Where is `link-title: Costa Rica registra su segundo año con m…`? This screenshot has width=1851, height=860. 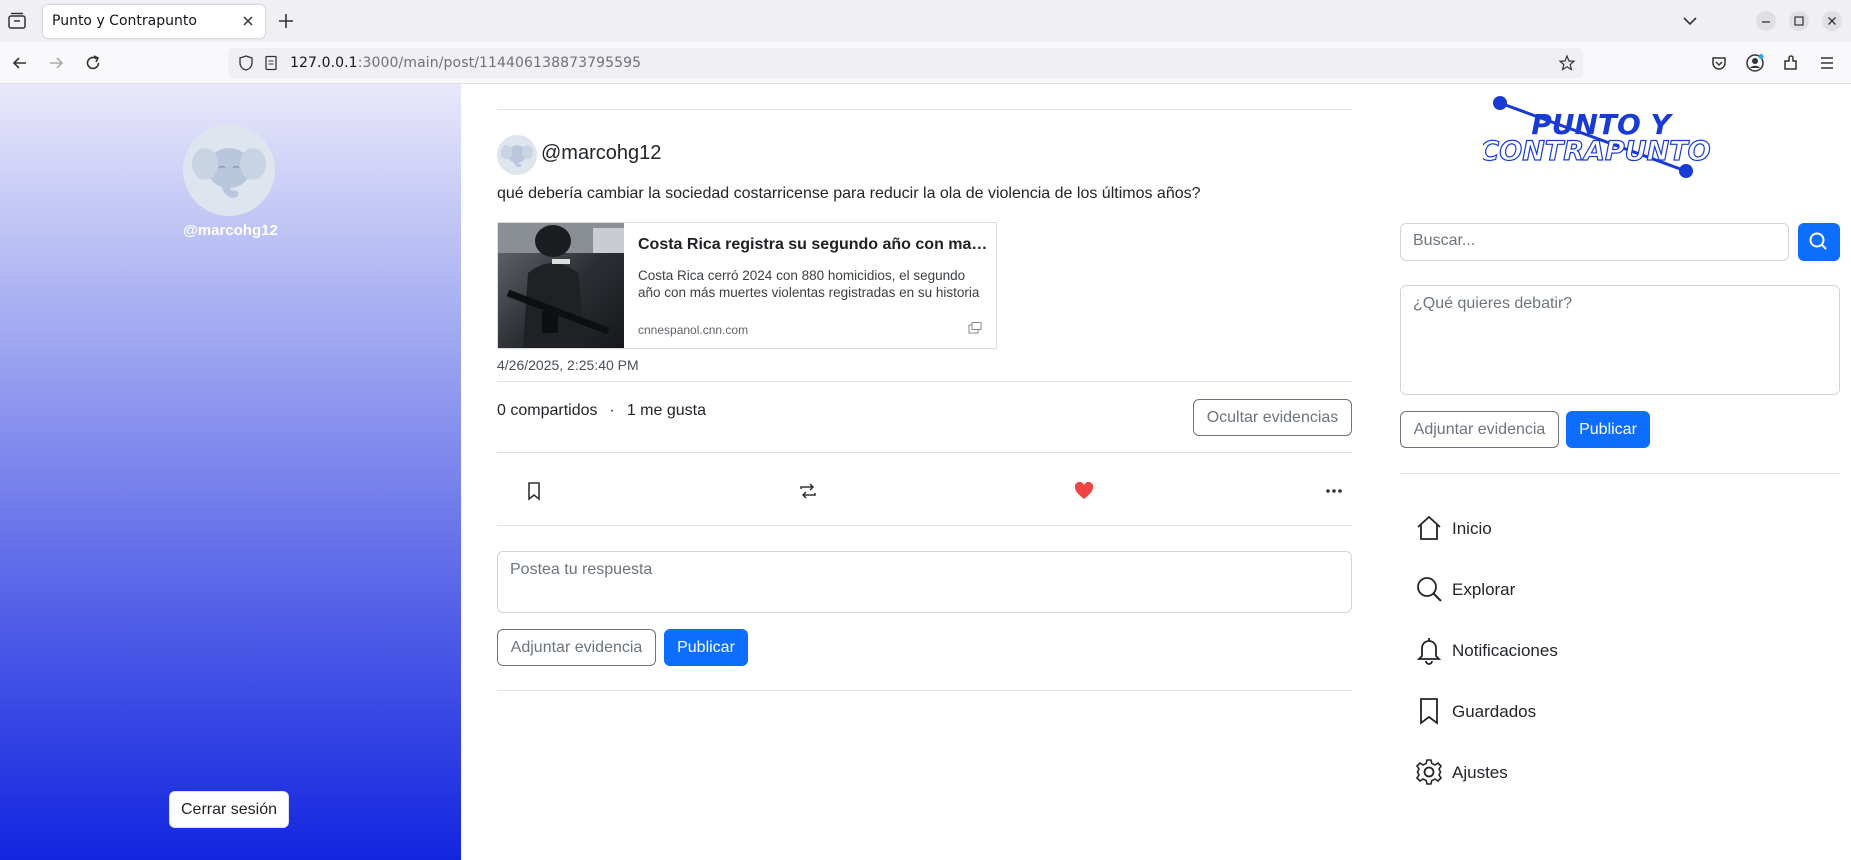 link-title: Costa Rica registra su segundo año con m… is located at coordinates (813, 245).